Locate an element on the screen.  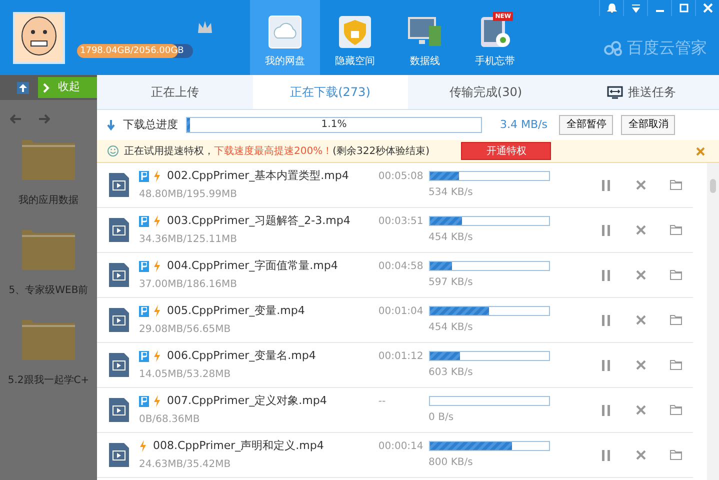
progress-percent: 1.1% is located at coordinates (334, 125).